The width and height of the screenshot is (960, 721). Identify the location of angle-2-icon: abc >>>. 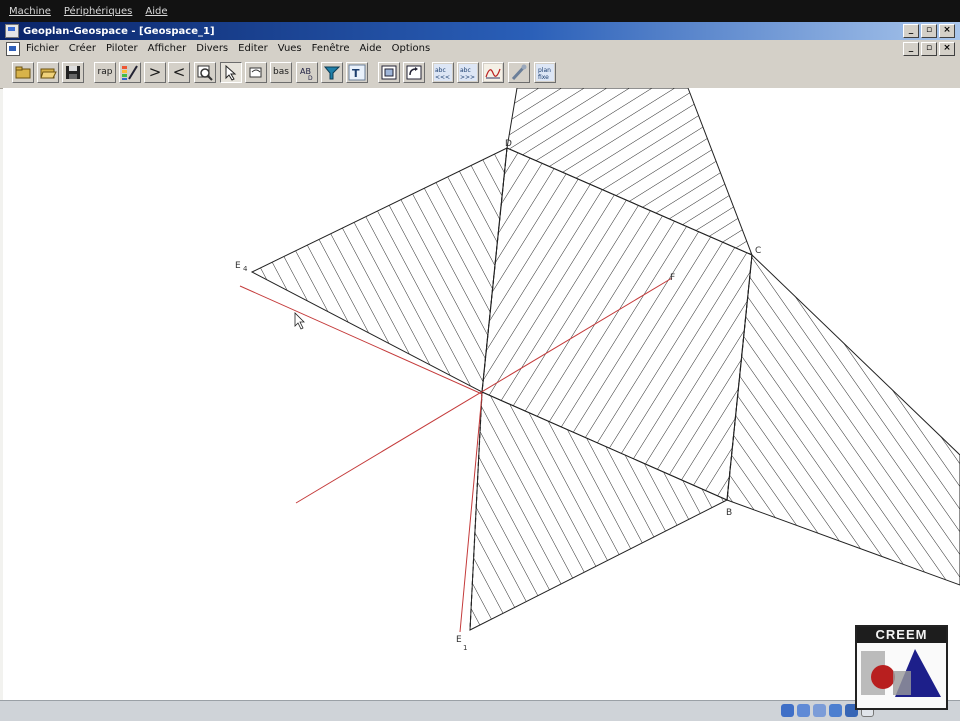
(468, 72).